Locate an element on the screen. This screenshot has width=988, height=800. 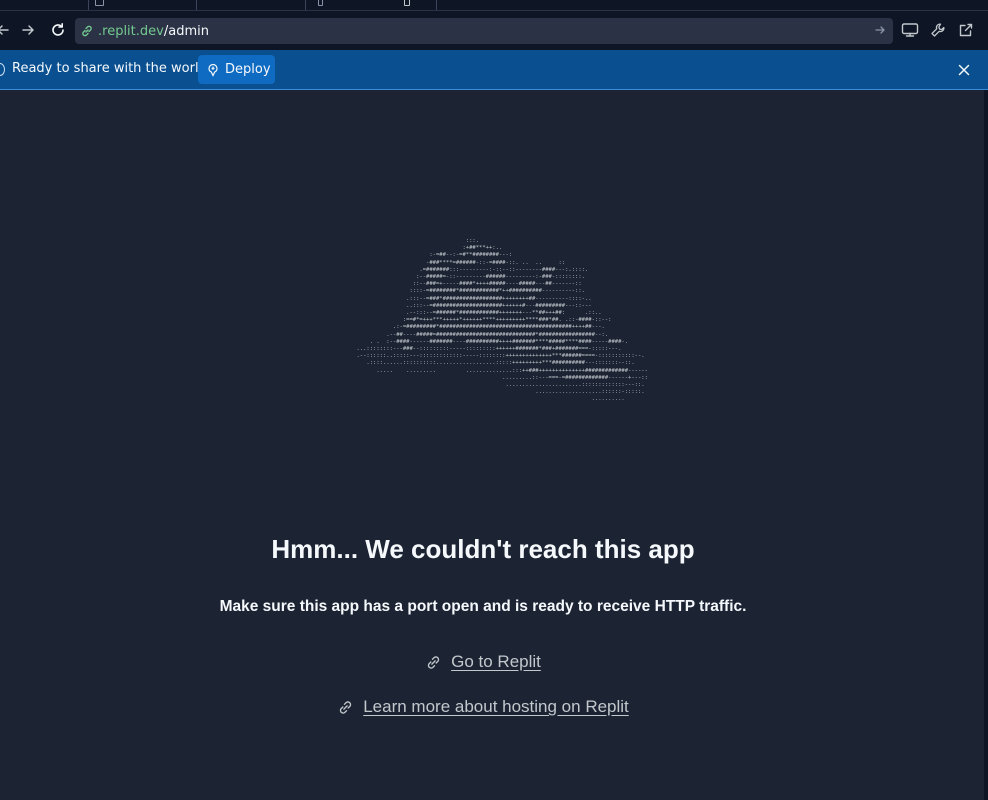
deploy-label: Deploy is located at coordinates (248, 69).